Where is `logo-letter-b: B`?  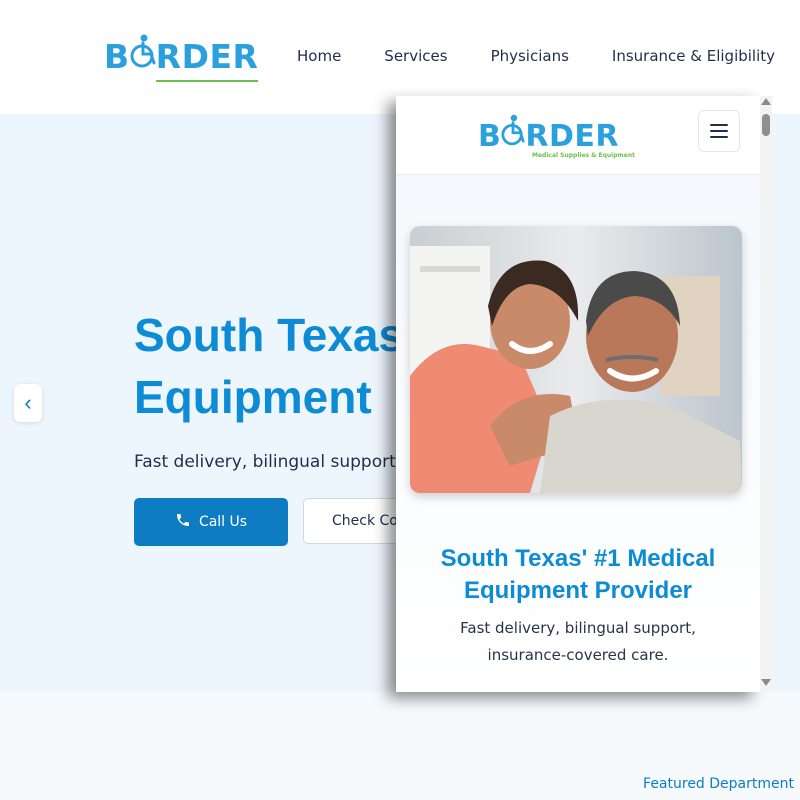
logo-letter-b: B is located at coordinates (117, 56).